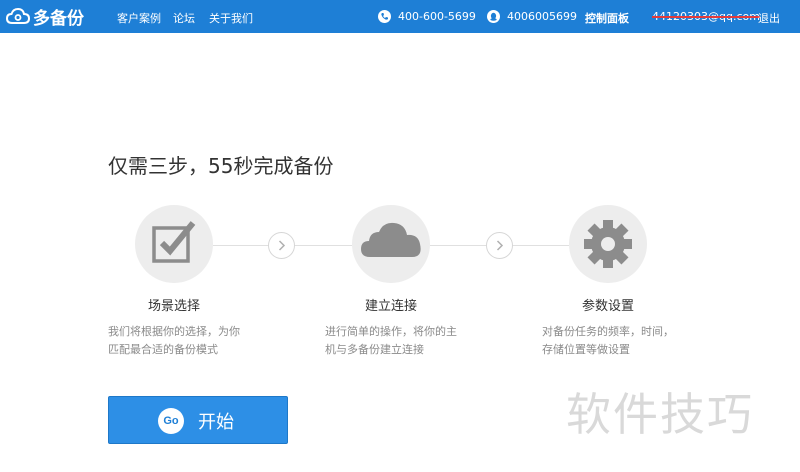 This screenshot has width=800, height=472. Describe the element at coordinates (174, 306) in the screenshot. I see `step-scene-title: 场景选择` at that location.